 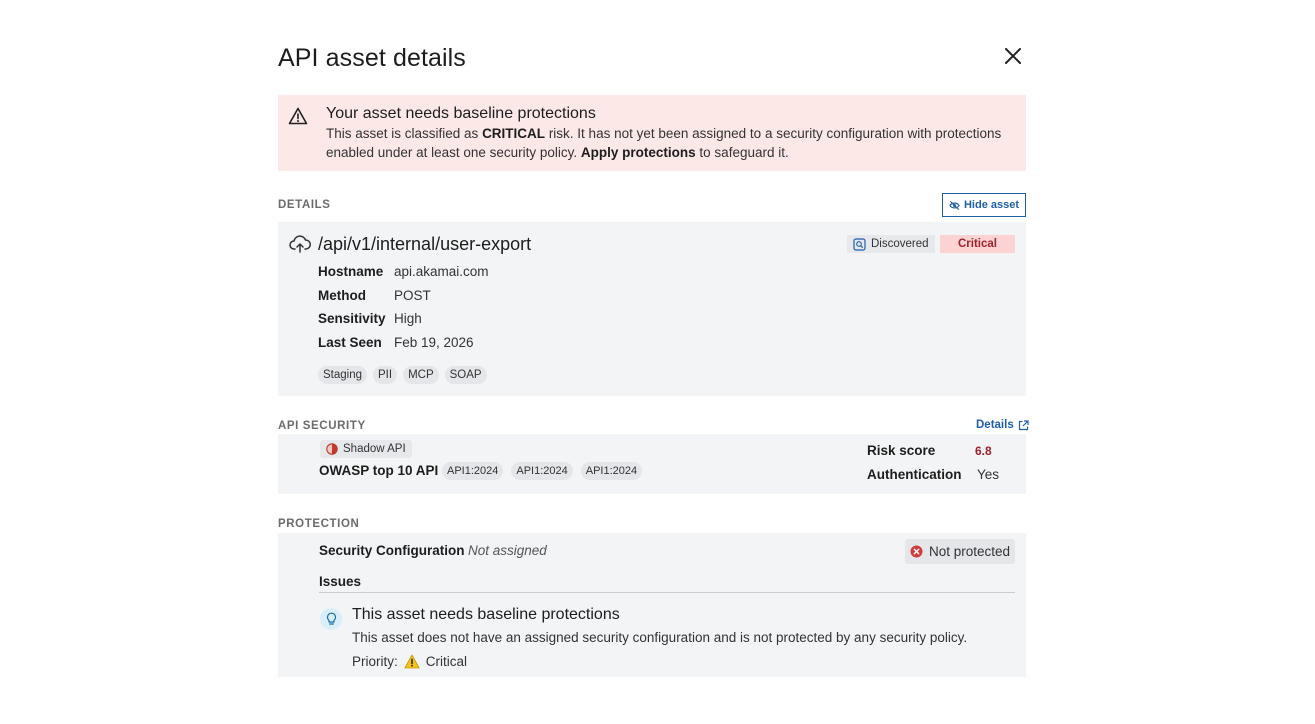 What do you see at coordinates (392, 550) in the screenshot?
I see `security-configuration-label: Security Configuration` at bounding box center [392, 550].